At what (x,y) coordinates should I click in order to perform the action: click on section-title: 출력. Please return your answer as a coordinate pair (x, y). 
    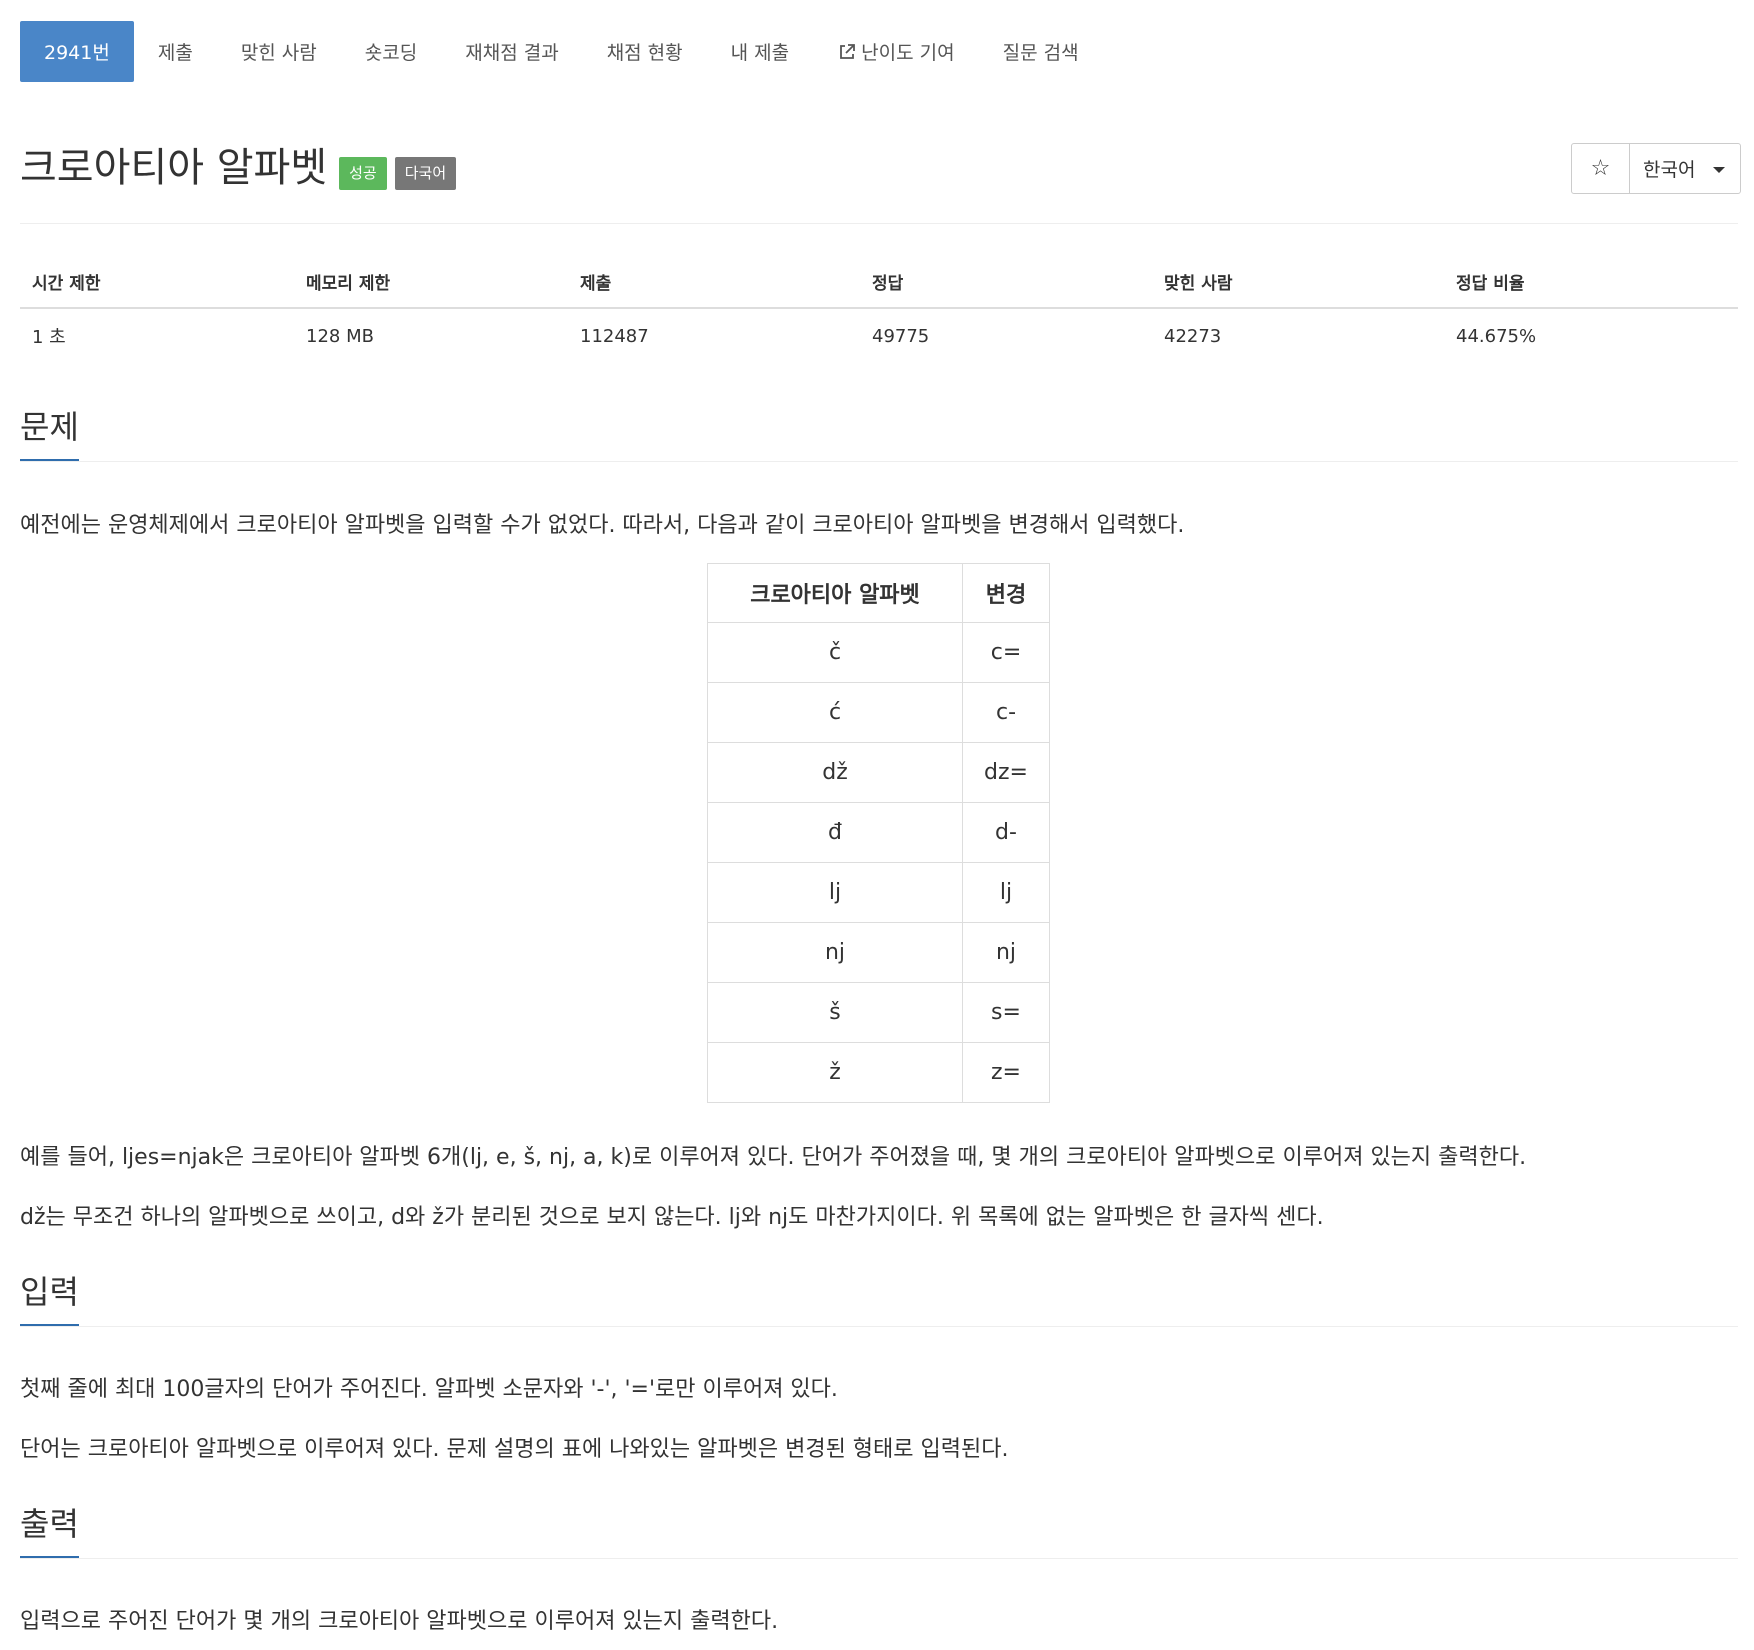
    Looking at the image, I should click on (49, 1531).